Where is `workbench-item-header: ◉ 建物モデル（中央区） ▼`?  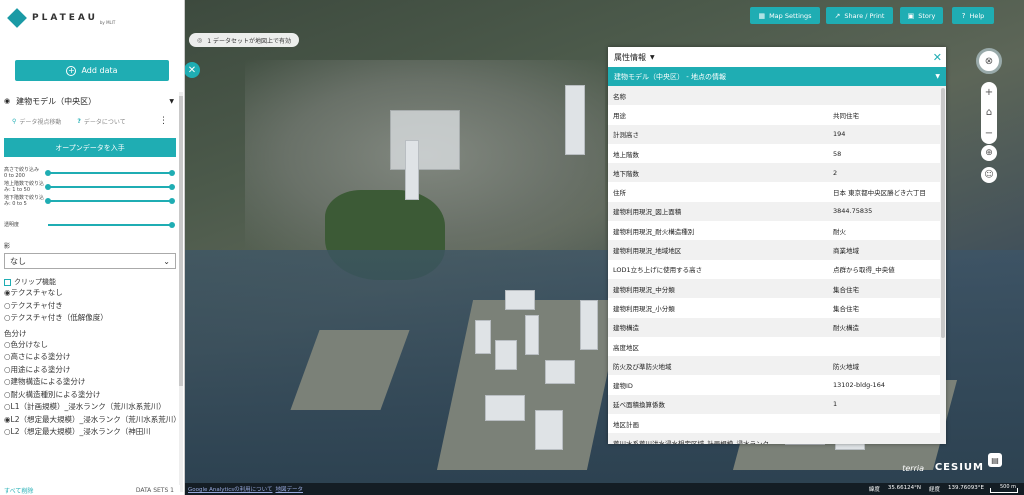
workbench-item-header: ◉ 建物モデル（中央区） ▼ is located at coordinates (90, 101).